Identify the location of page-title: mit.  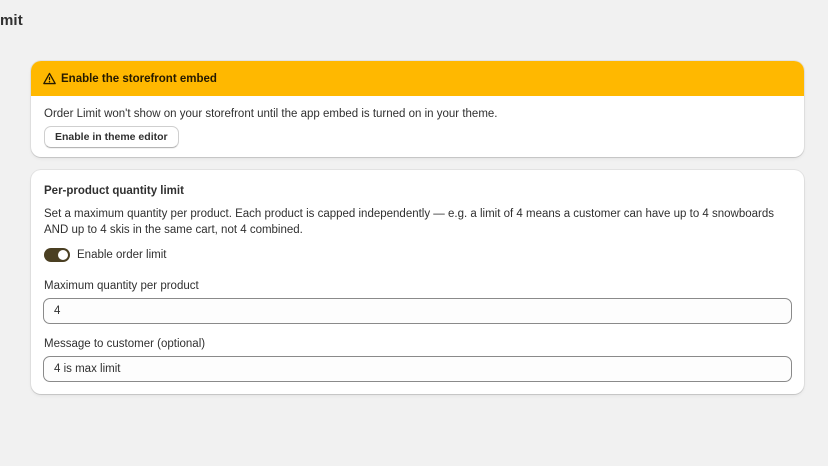
(11, 20).